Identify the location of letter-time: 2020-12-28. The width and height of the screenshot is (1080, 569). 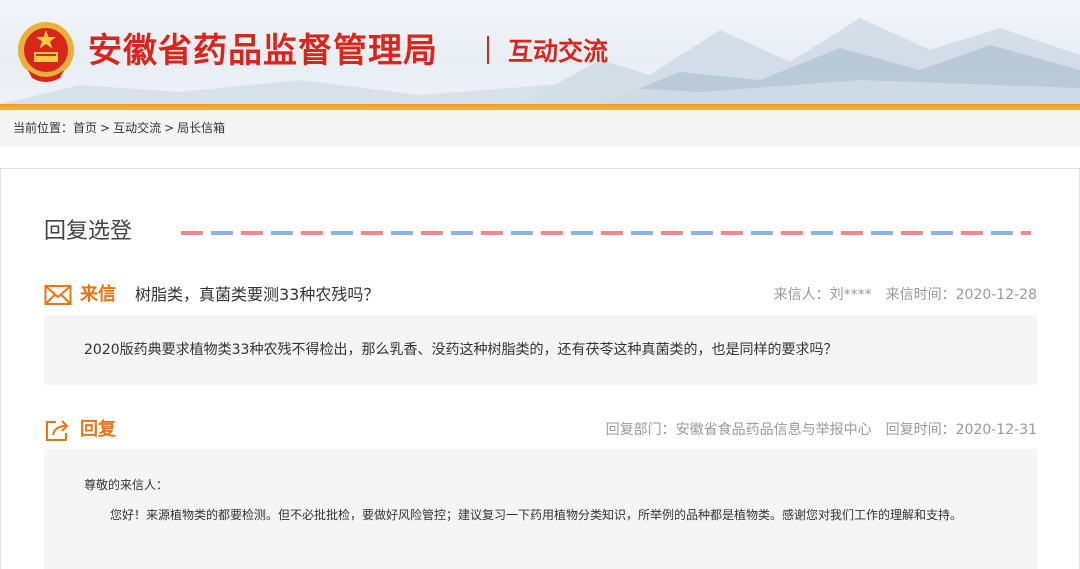
(996, 295).